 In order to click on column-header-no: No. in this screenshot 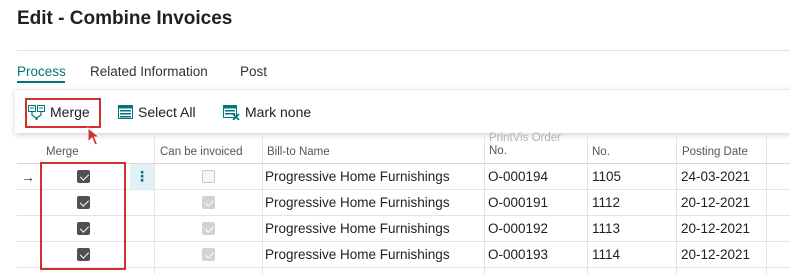, I will do `click(601, 149)`.